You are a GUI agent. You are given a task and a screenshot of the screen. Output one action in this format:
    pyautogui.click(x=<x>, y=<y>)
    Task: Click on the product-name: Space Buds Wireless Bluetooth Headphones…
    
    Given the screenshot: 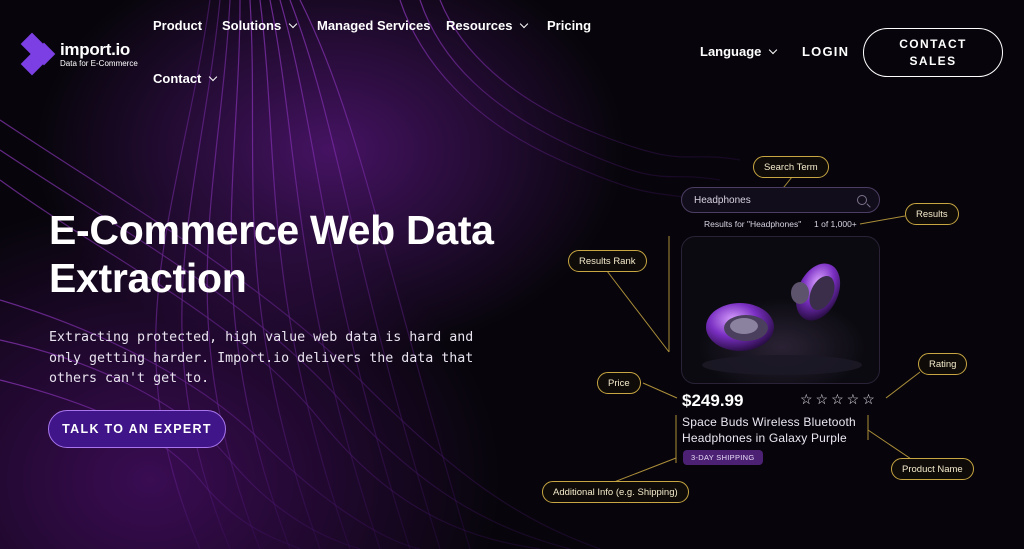 What is the action you would take?
    pyautogui.click(x=769, y=430)
    